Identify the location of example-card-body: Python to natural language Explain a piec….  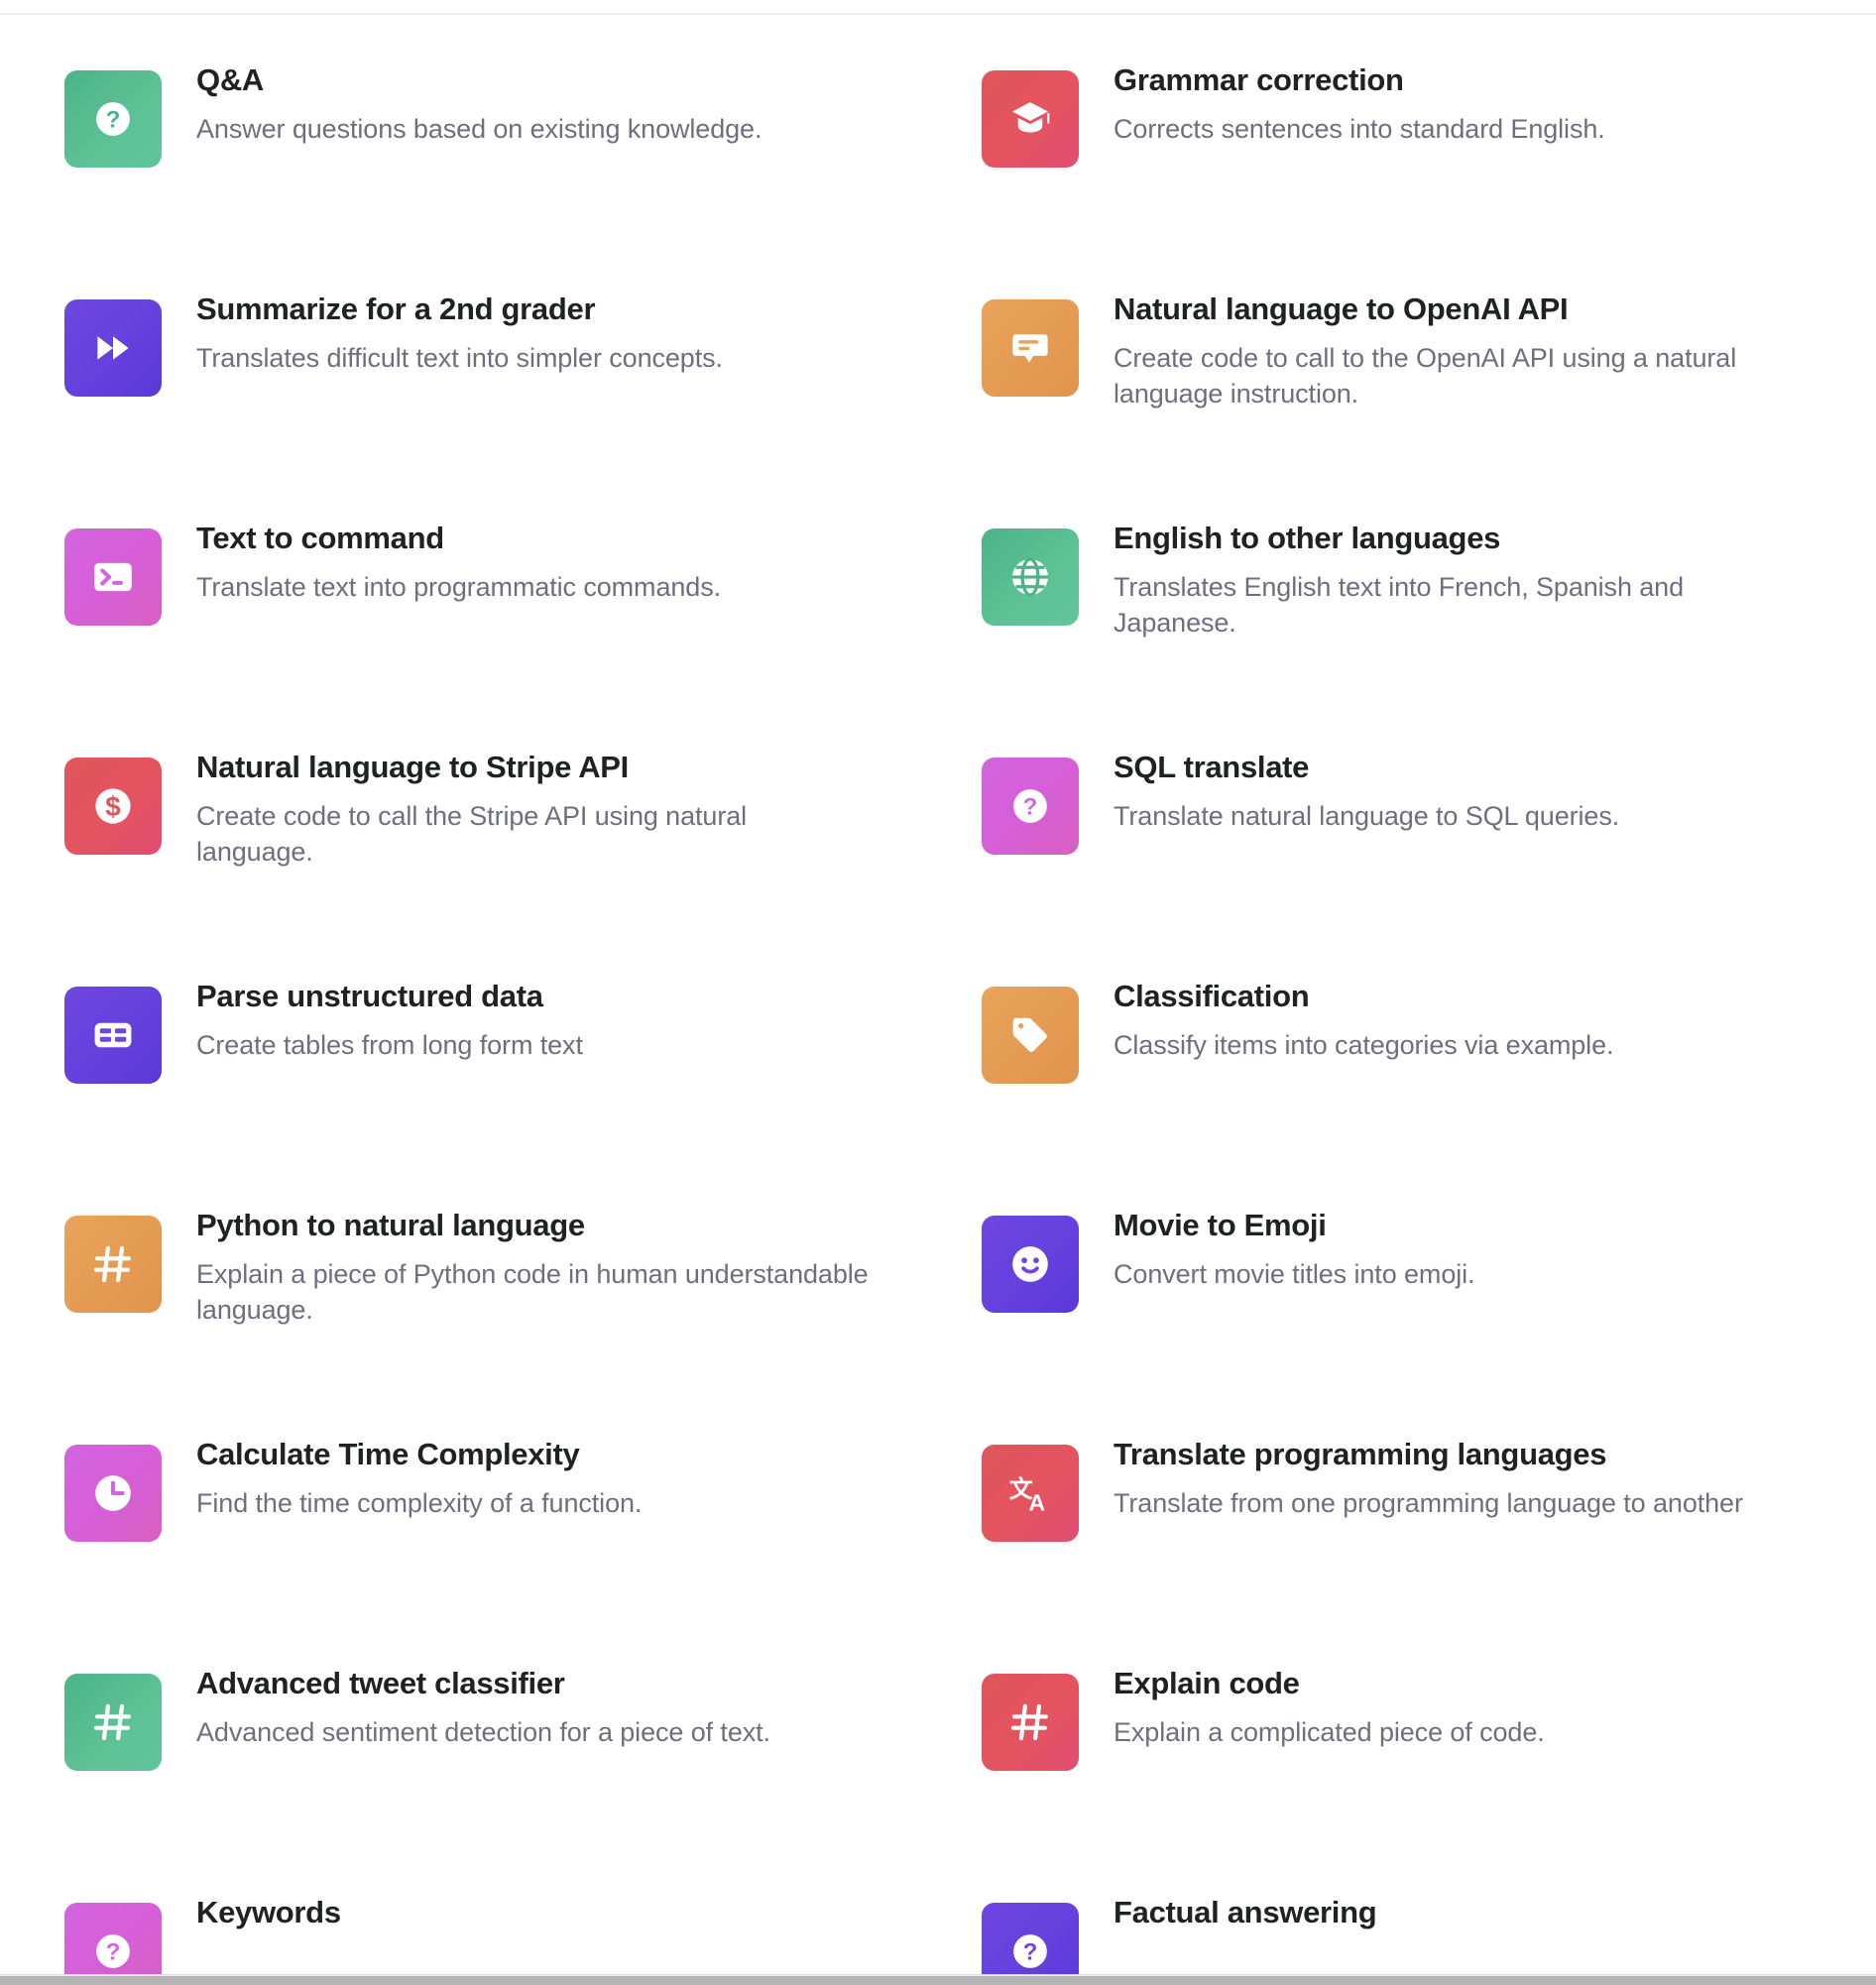
(534, 1268).